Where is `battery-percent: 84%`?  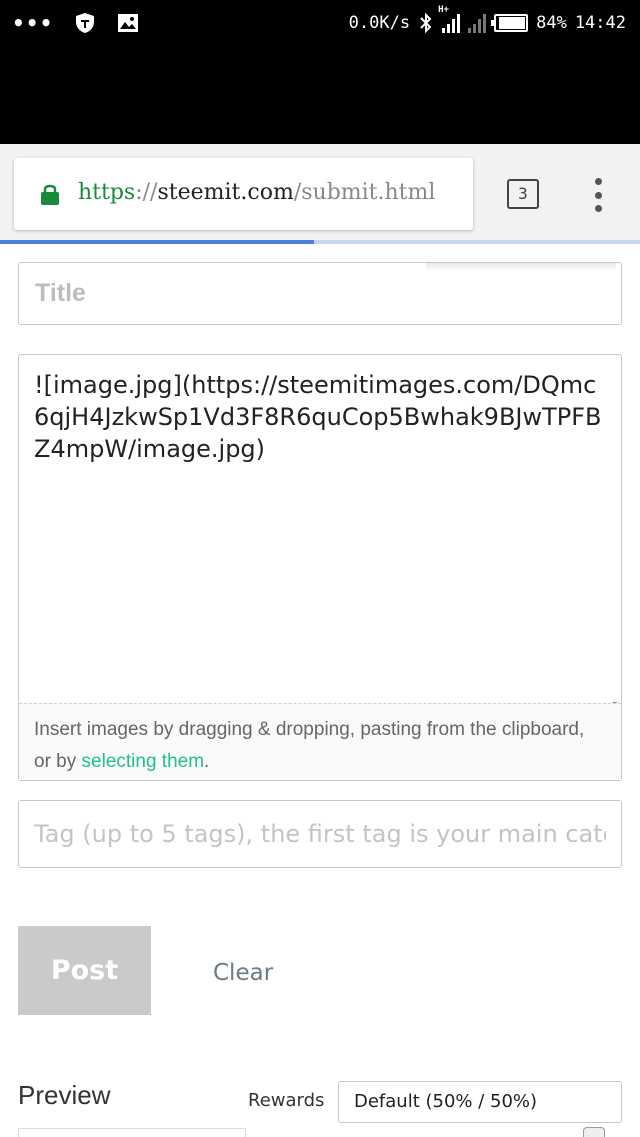
battery-percent: 84% is located at coordinates (551, 23).